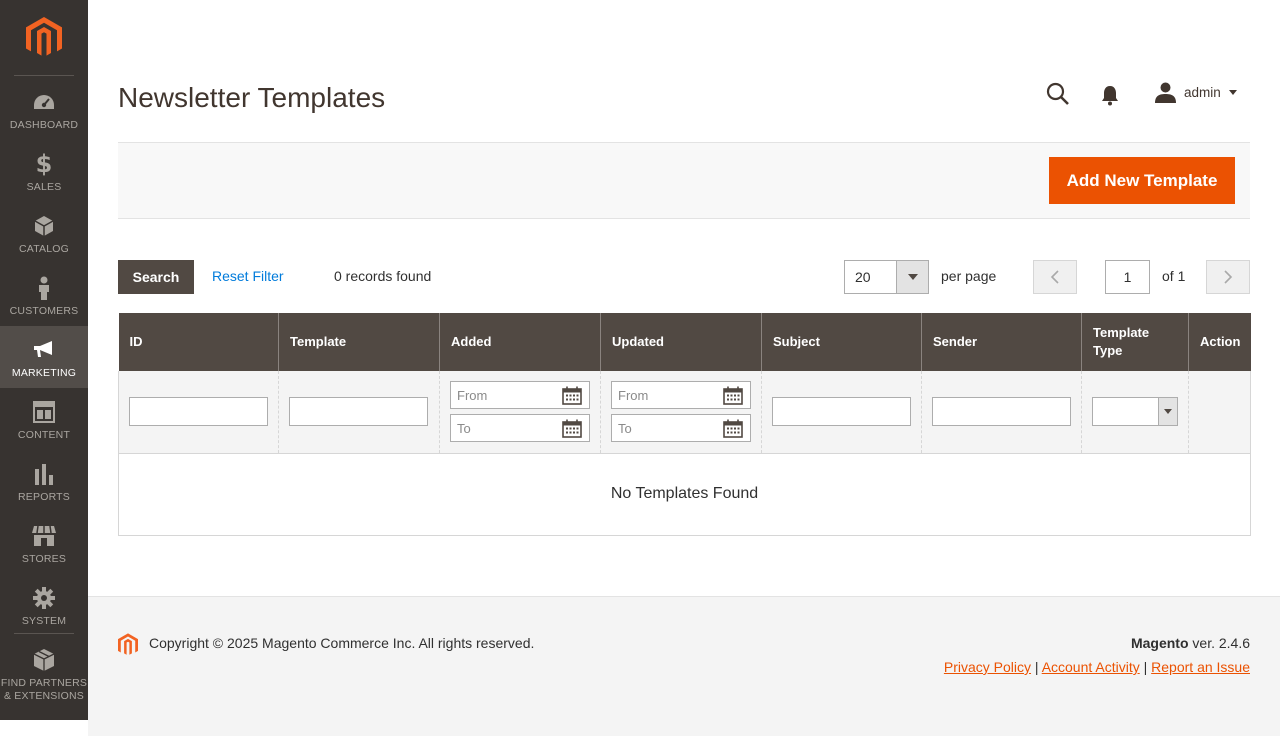 Image resolution: width=1280 pixels, height=736 pixels. What do you see at coordinates (156, 277) in the screenshot?
I see `search-button: Search` at bounding box center [156, 277].